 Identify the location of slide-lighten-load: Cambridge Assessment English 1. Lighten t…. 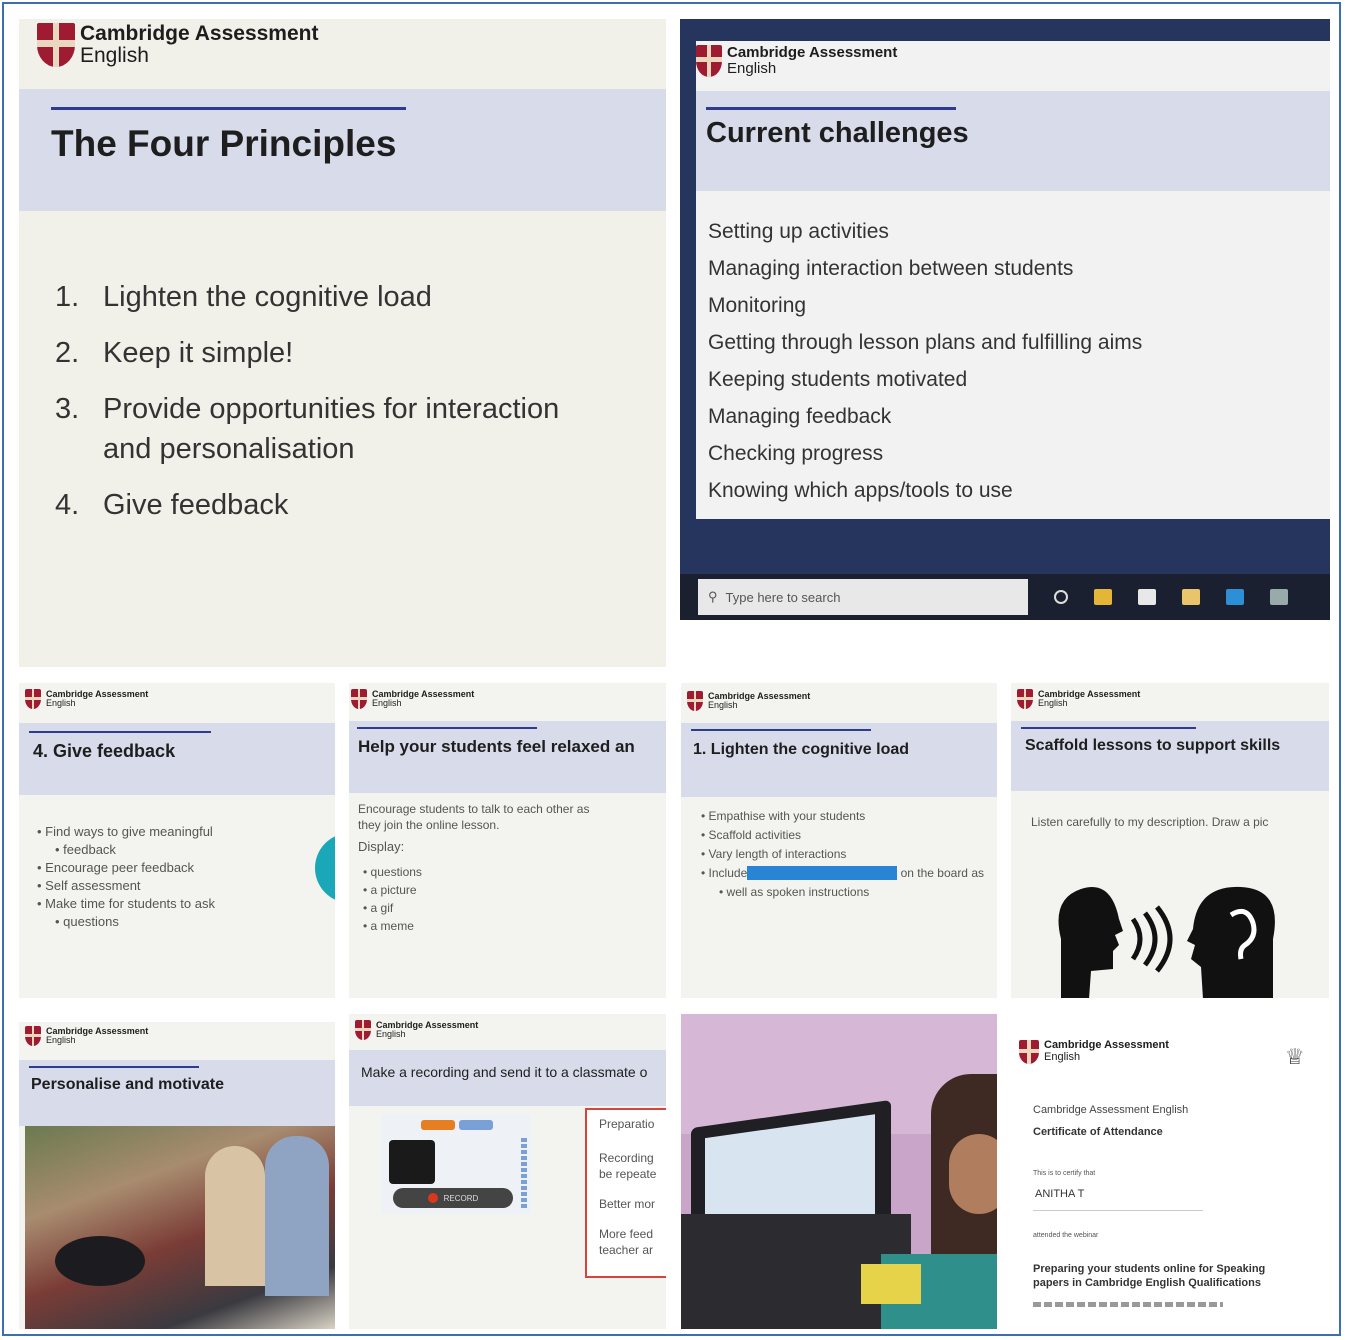
(839, 840).